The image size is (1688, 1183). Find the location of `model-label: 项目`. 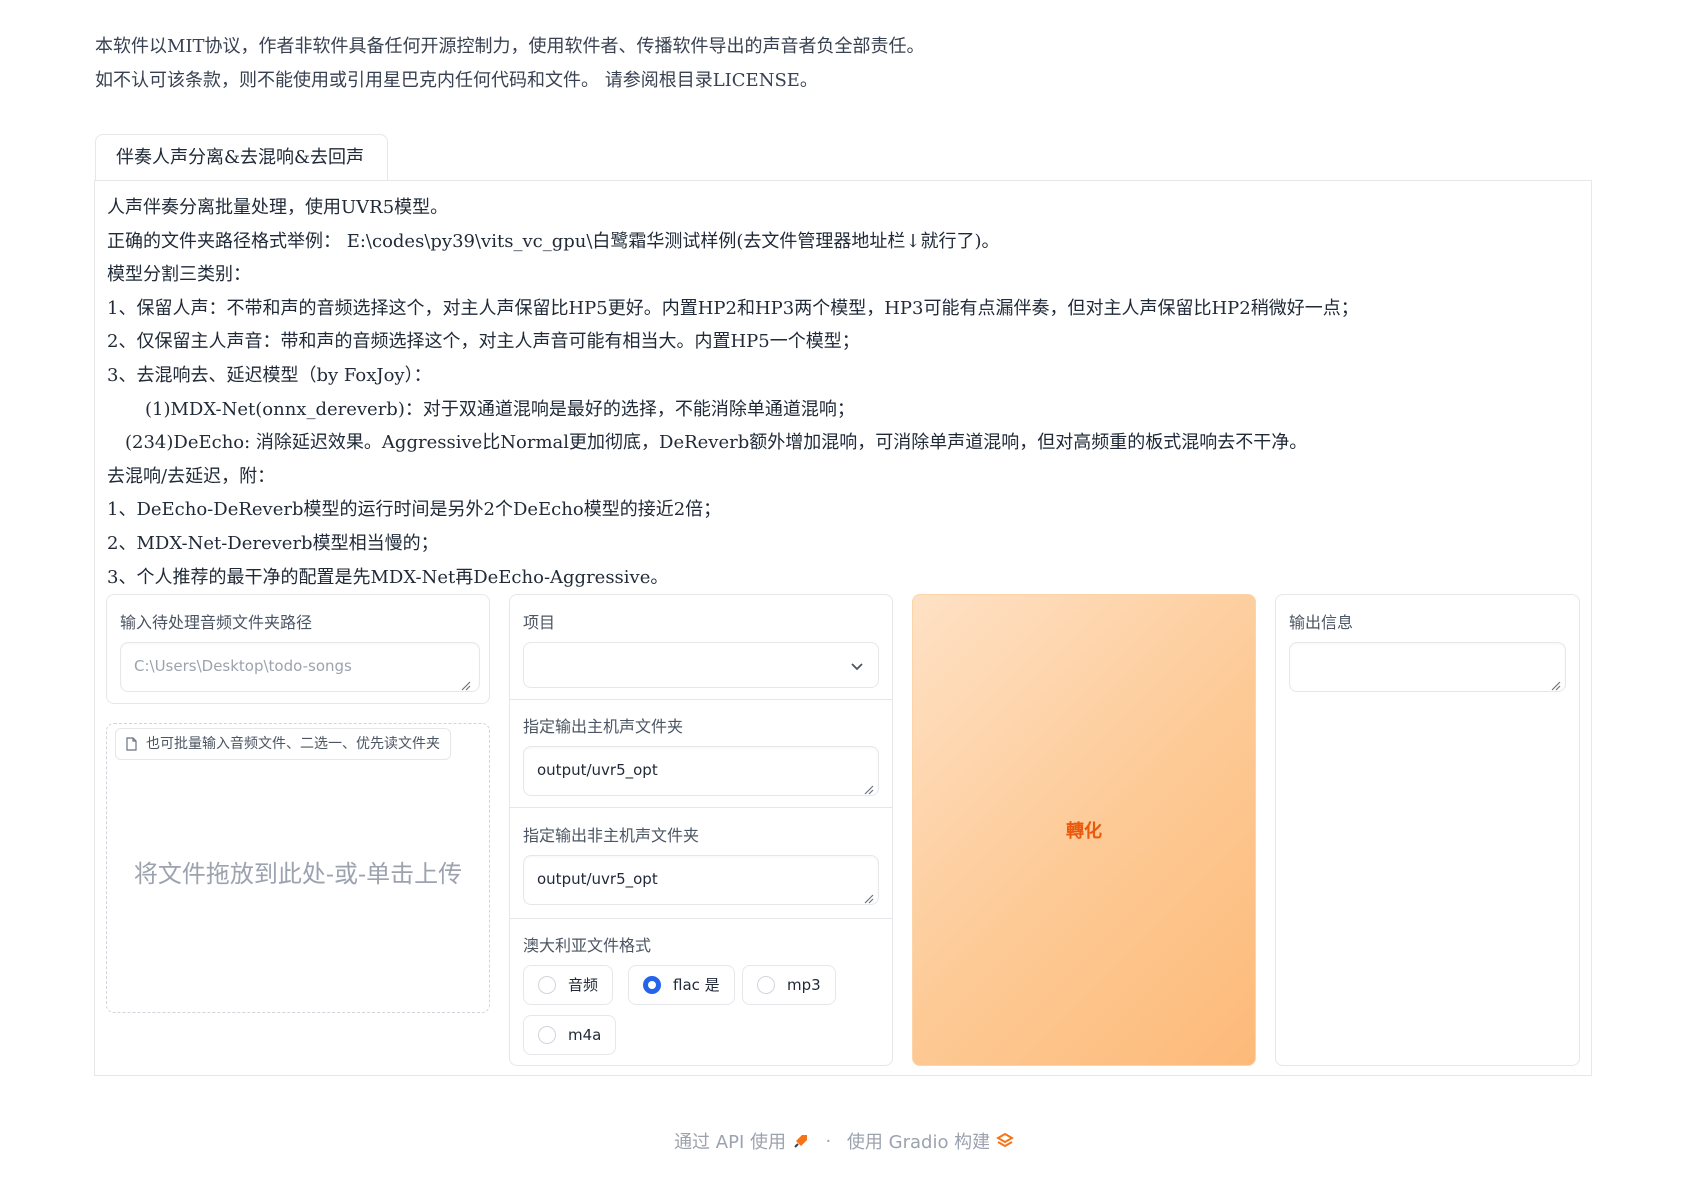

model-label: 项目 is located at coordinates (539, 622).